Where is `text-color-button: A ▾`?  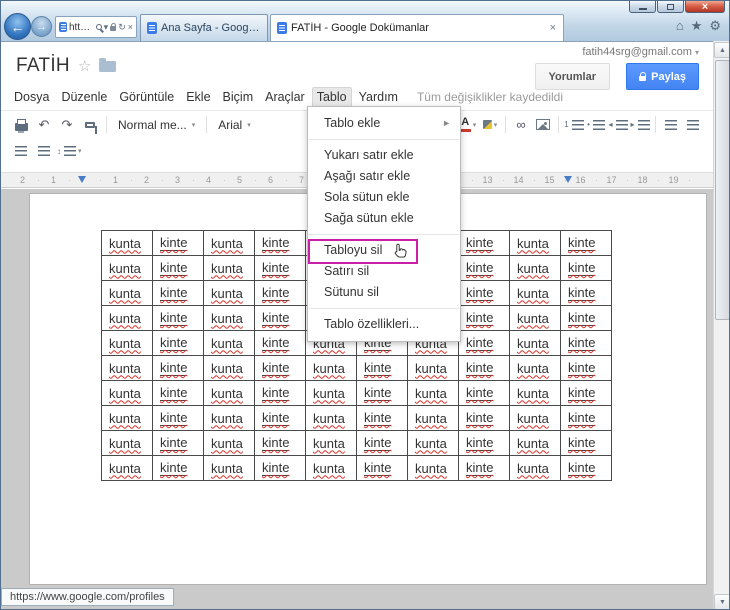
text-color-button: A ▾ is located at coordinates (468, 125).